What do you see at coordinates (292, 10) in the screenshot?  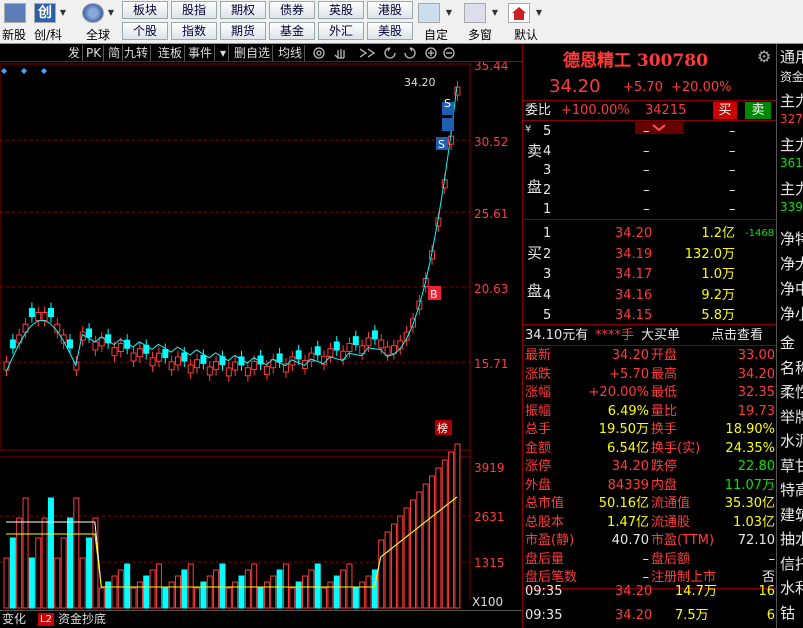 I see `quick-button-3: 债券` at bounding box center [292, 10].